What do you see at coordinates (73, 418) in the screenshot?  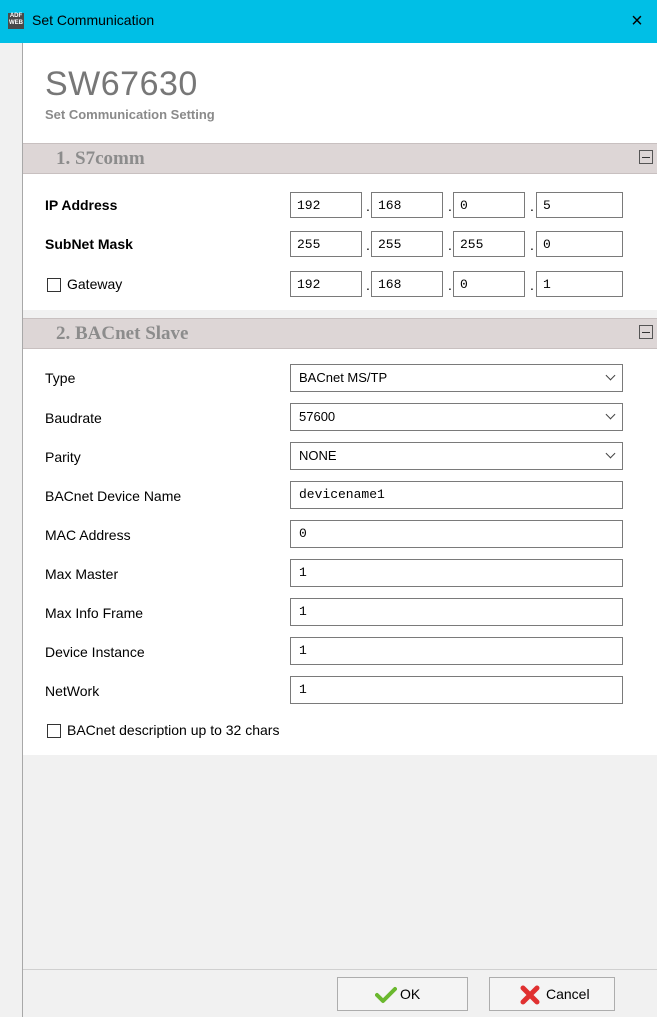 I see `baudrate-label: Baudrate` at bounding box center [73, 418].